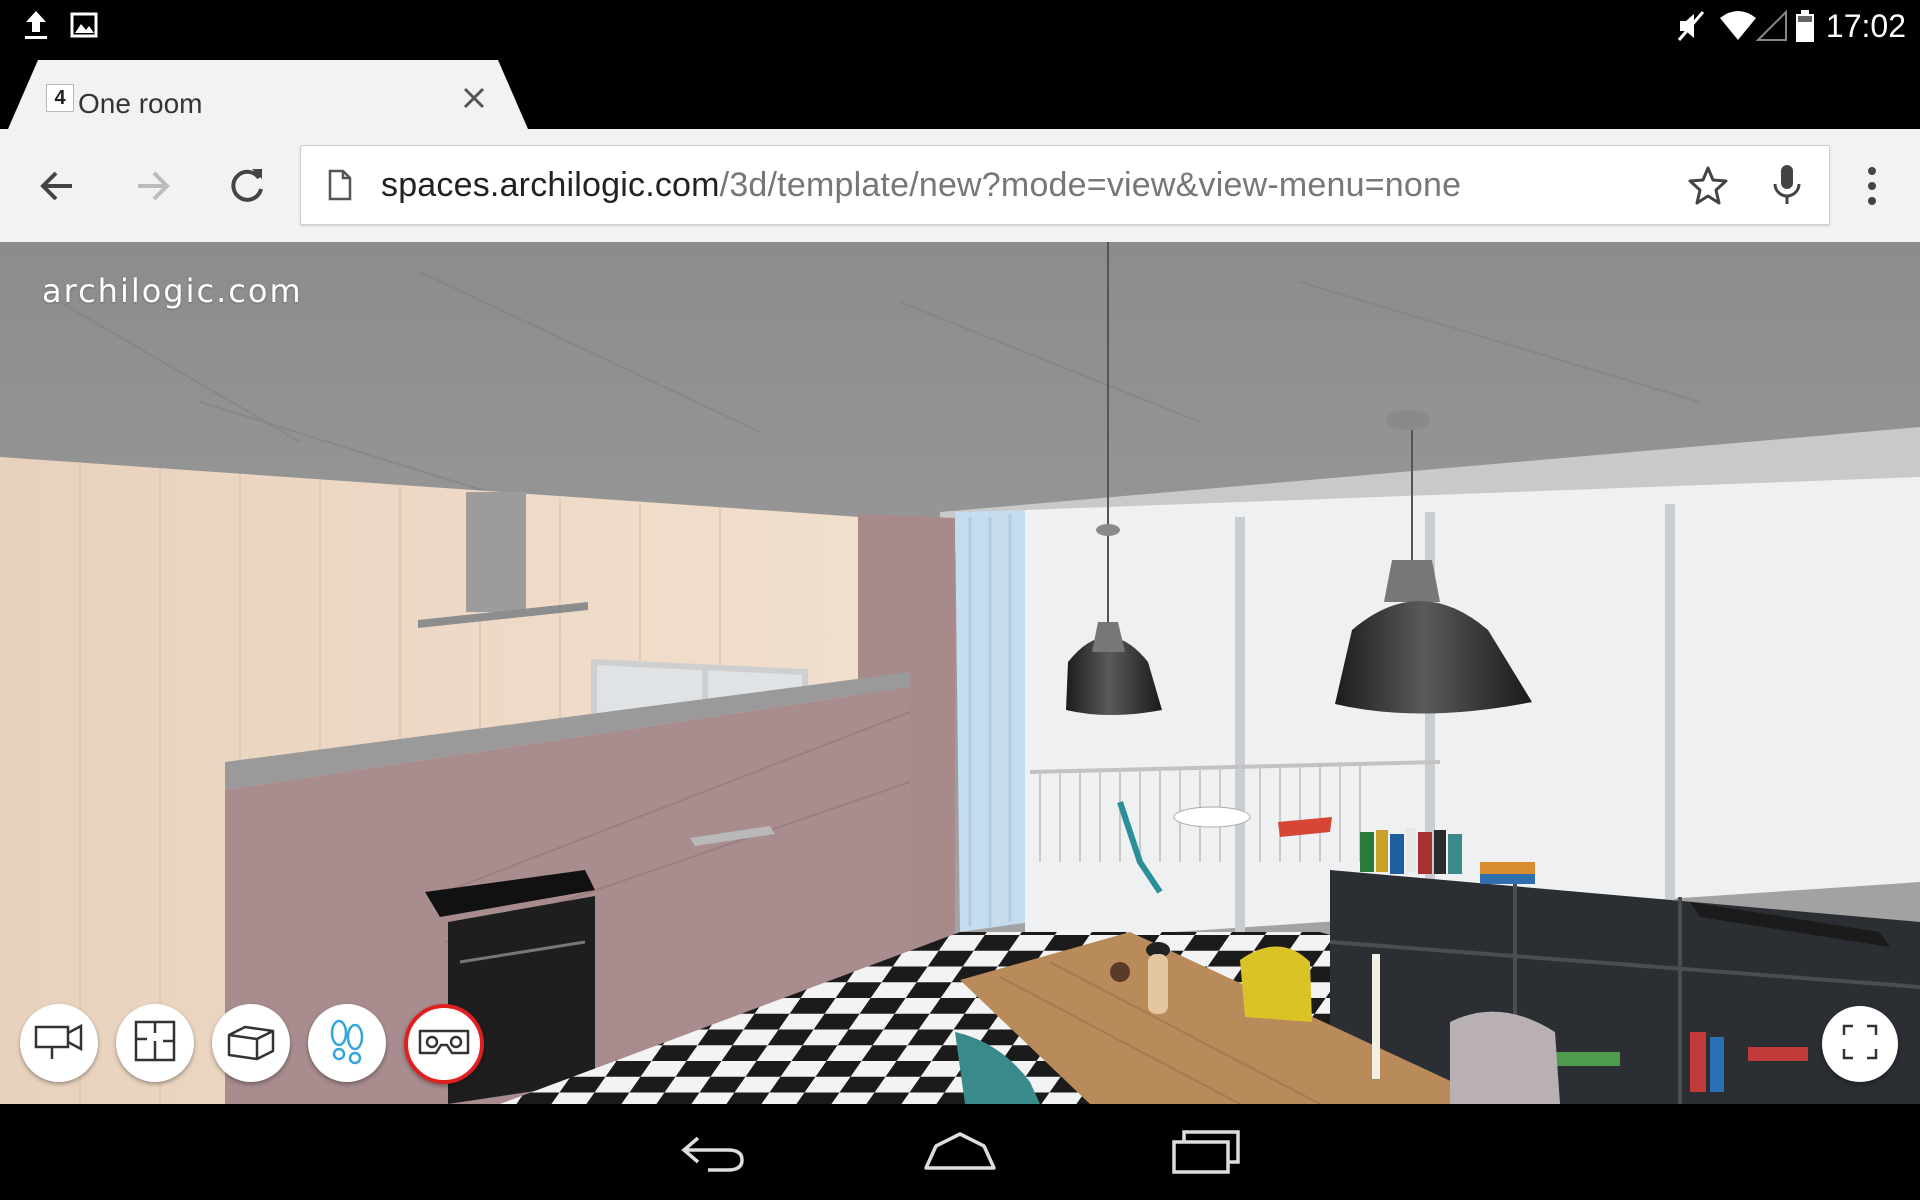 This screenshot has height=1200, width=1920. What do you see at coordinates (550, 185) in the screenshot?
I see `url-host: spaces.archilogic.com` at bounding box center [550, 185].